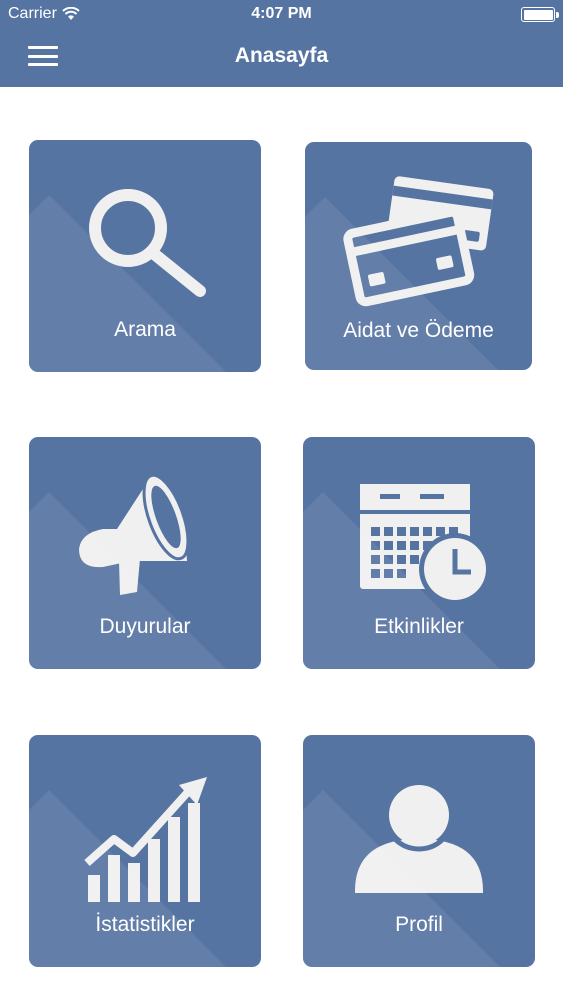 This screenshot has height=1000, width=563. Describe the element at coordinates (419, 851) in the screenshot. I see `tile-profil: Profil` at that location.